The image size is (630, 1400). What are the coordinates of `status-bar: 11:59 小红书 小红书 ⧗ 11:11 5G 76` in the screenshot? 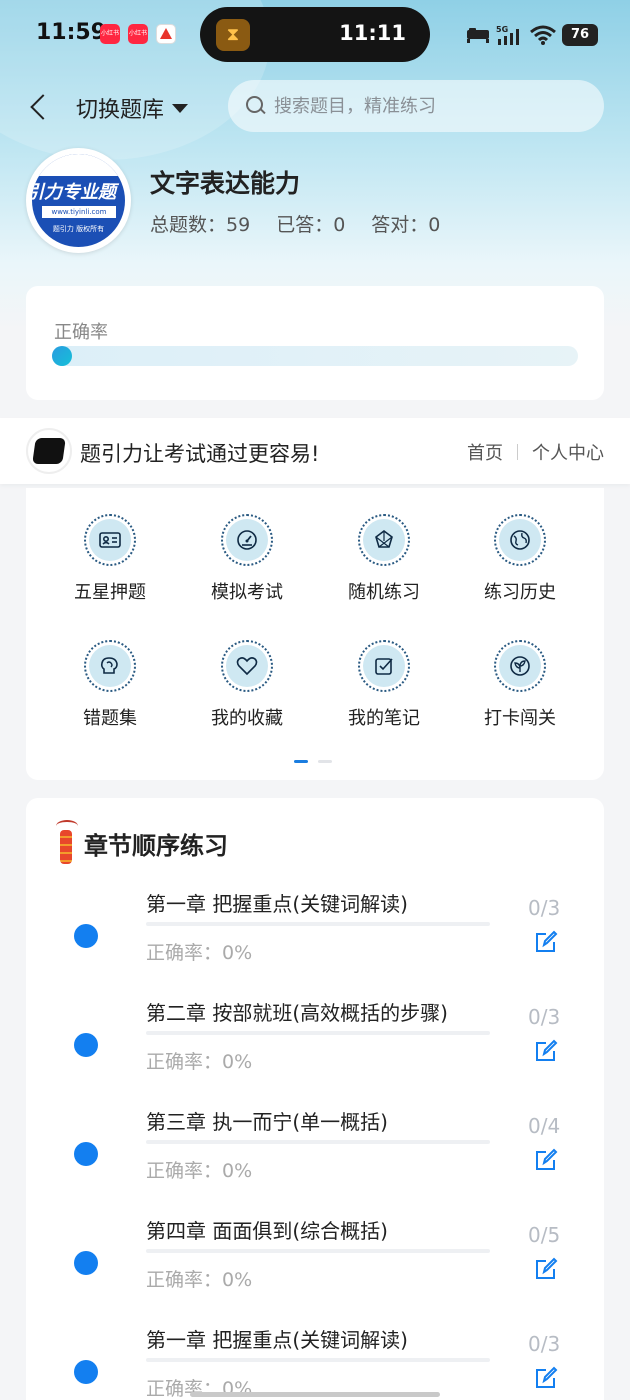 It's located at (315, 35).